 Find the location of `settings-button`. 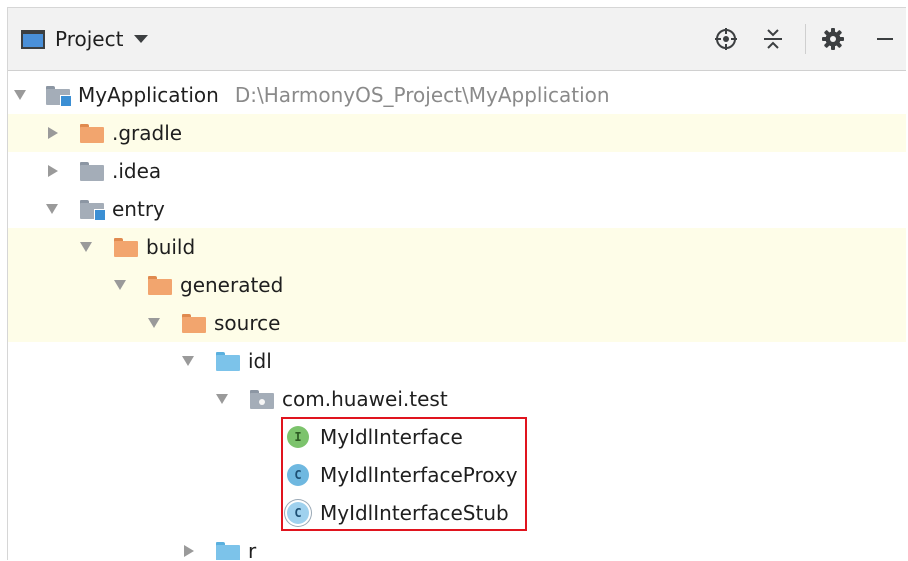

settings-button is located at coordinates (833, 39).